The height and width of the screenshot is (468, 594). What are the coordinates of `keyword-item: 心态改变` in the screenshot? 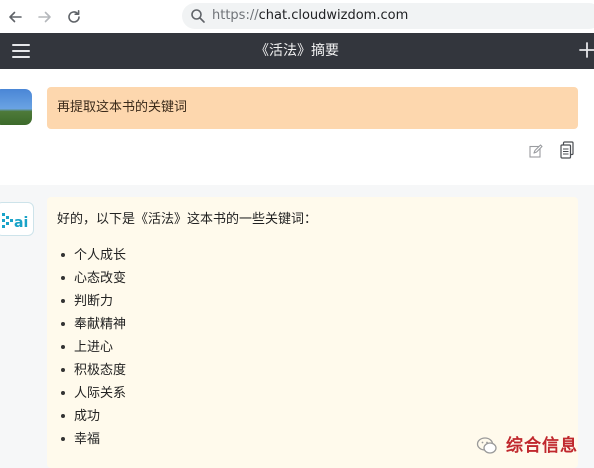 It's located at (93, 281).